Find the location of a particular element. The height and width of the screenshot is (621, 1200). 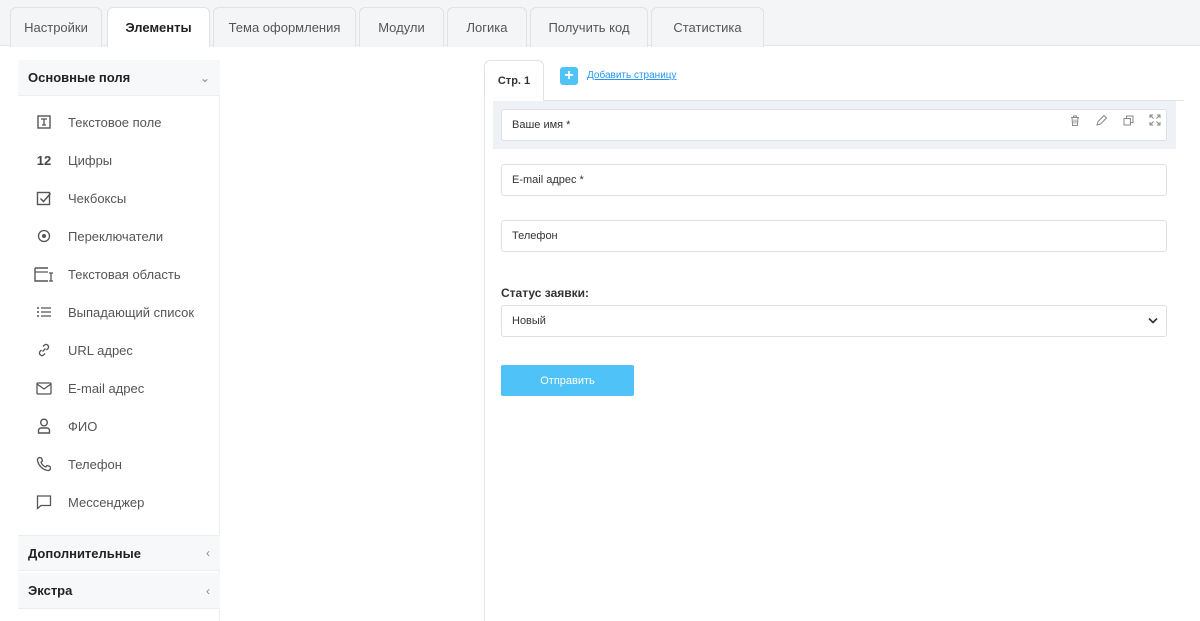

phone-placeholder: Телефон is located at coordinates (535, 236).